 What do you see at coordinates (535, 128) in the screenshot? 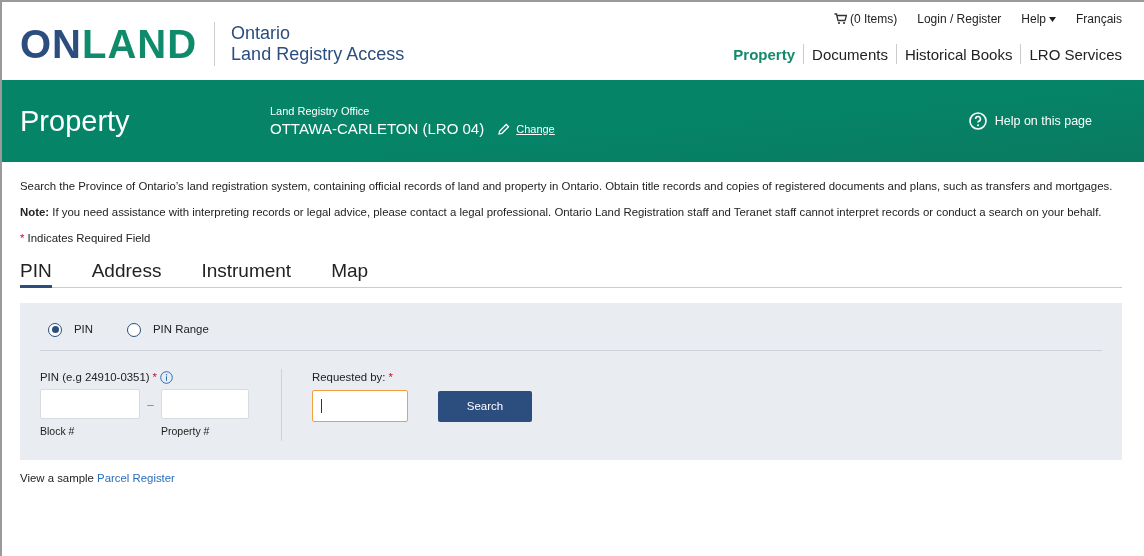
I see `change-link: Change` at bounding box center [535, 128].